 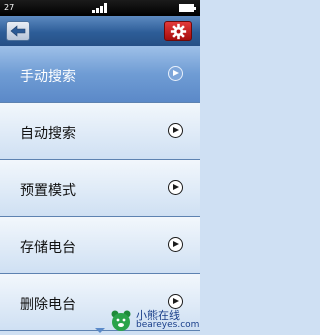 What do you see at coordinates (100, 131) in the screenshot?
I see `menu-item-auto-search: 自动搜索` at bounding box center [100, 131].